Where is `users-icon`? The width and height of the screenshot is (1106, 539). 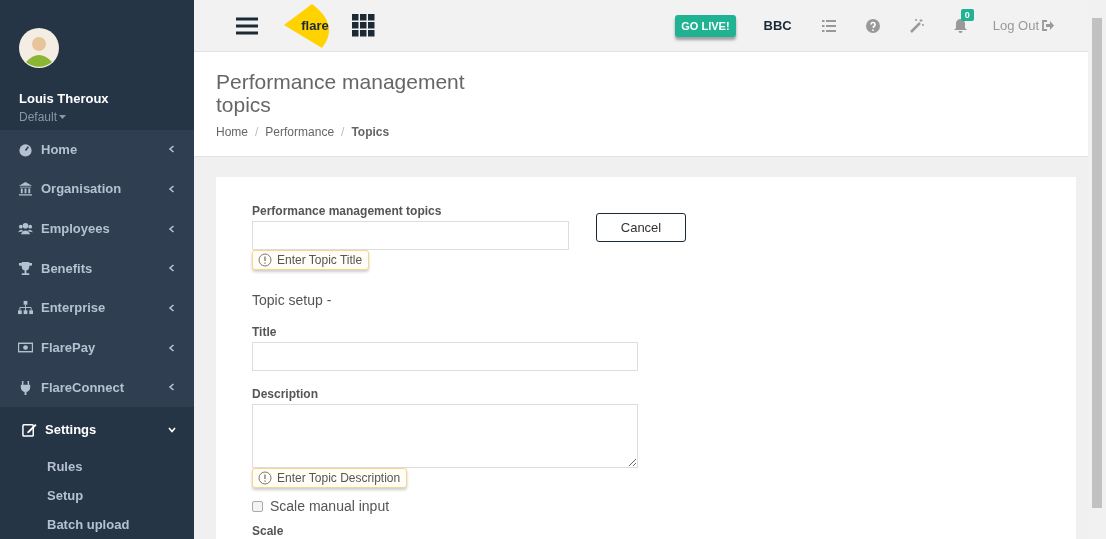 users-icon is located at coordinates (25, 229).